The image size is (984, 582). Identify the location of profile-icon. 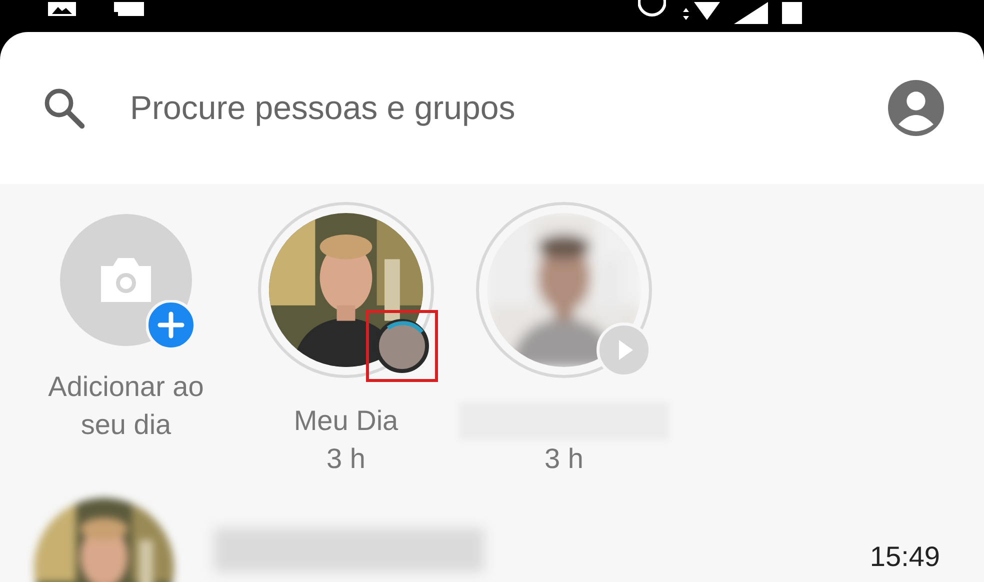
(916, 108).